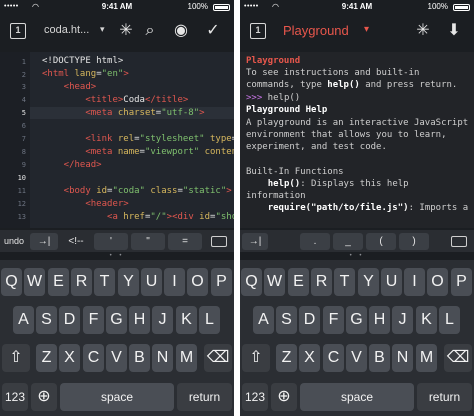 This screenshot has height=416, width=474. What do you see at coordinates (76, 241) in the screenshot?
I see `comment-button: <!--` at bounding box center [76, 241].